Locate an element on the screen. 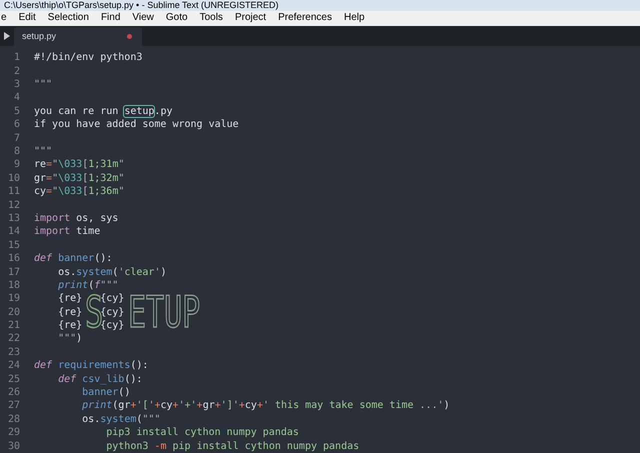  code-line: def requirements(): is located at coordinates (91, 366).